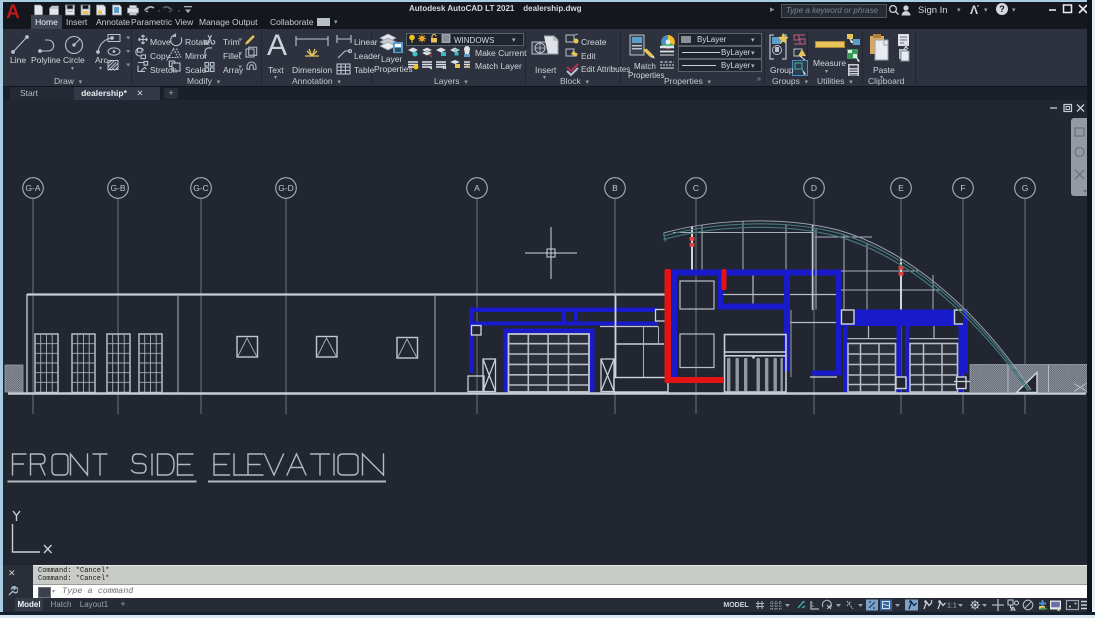 Image resolution: width=1095 pixels, height=618 pixels. Describe the element at coordinates (477, 188) in the screenshot. I see `svg-text: A` at that location.